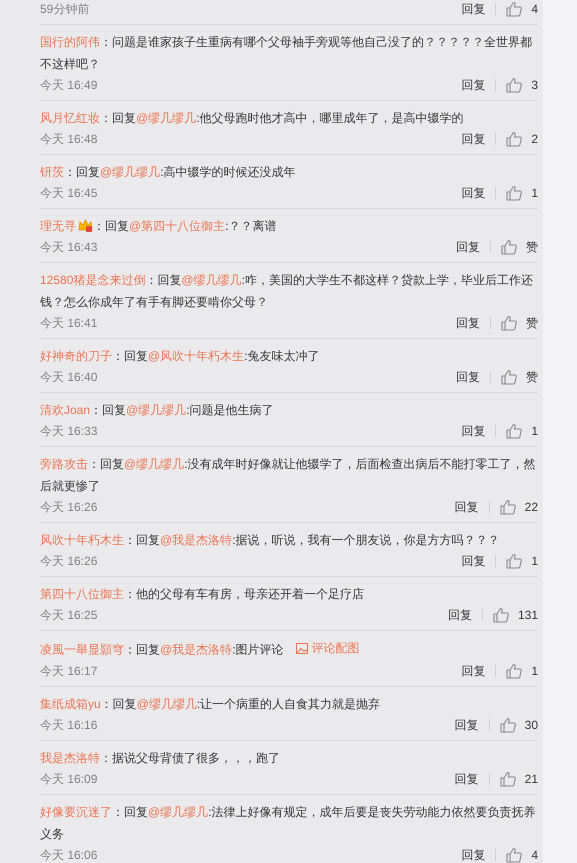 This screenshot has width=577, height=863. What do you see at coordinates (69, 247) in the screenshot?
I see `comment-time: 今天 16:43` at bounding box center [69, 247].